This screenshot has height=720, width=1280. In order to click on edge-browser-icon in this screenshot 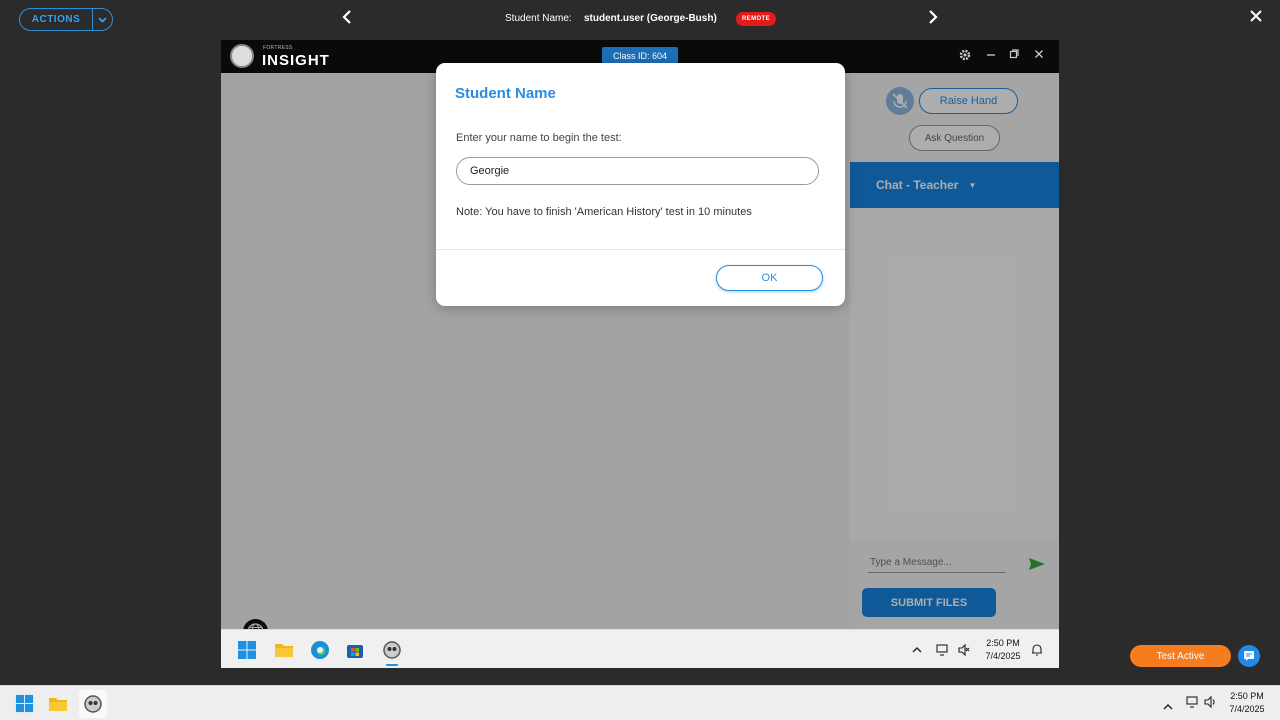, I will do `click(320, 650)`.